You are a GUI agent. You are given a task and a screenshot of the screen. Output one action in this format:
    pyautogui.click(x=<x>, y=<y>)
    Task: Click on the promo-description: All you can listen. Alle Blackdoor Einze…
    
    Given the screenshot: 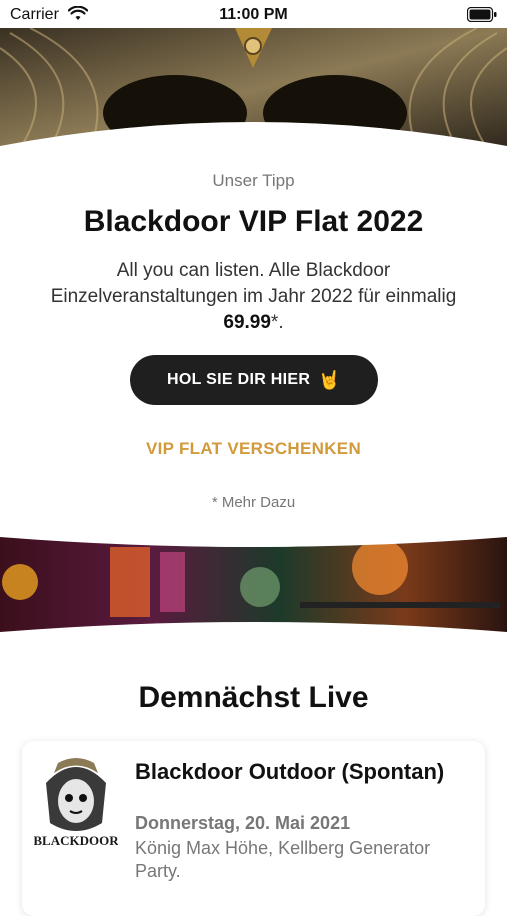 What is the action you would take?
    pyautogui.click(x=253, y=297)
    